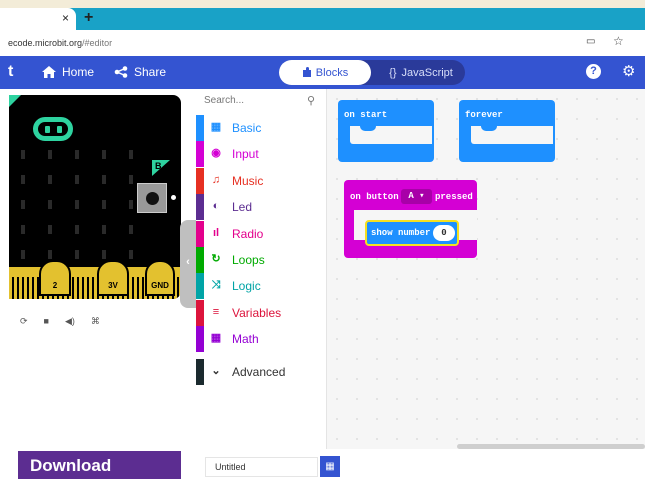 Image resolution: width=645 pixels, height=479 pixels. I want to click on puzzle-icon, so click(306, 72).